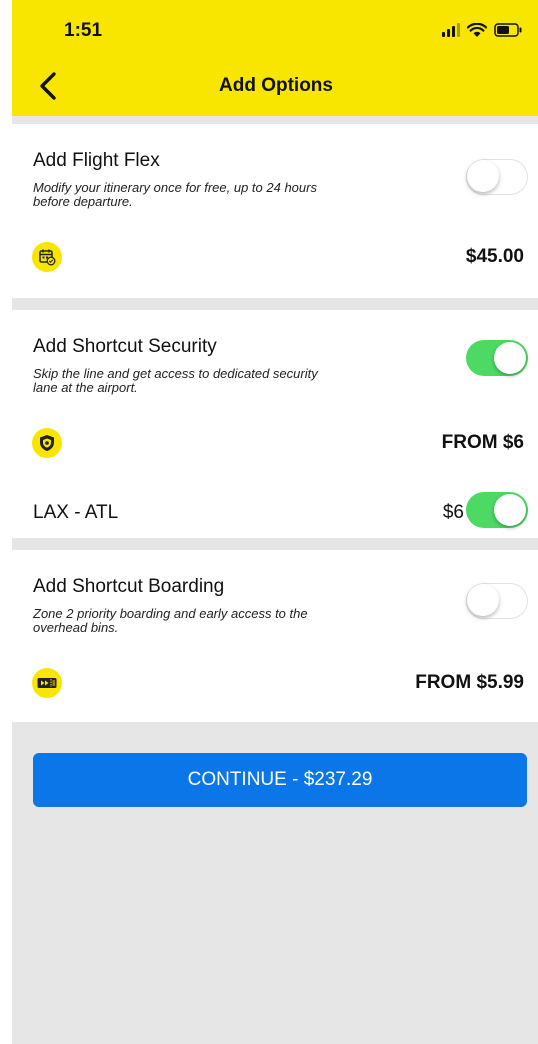  I want to click on option-title: Add Shortcut Boarding, so click(129, 586).